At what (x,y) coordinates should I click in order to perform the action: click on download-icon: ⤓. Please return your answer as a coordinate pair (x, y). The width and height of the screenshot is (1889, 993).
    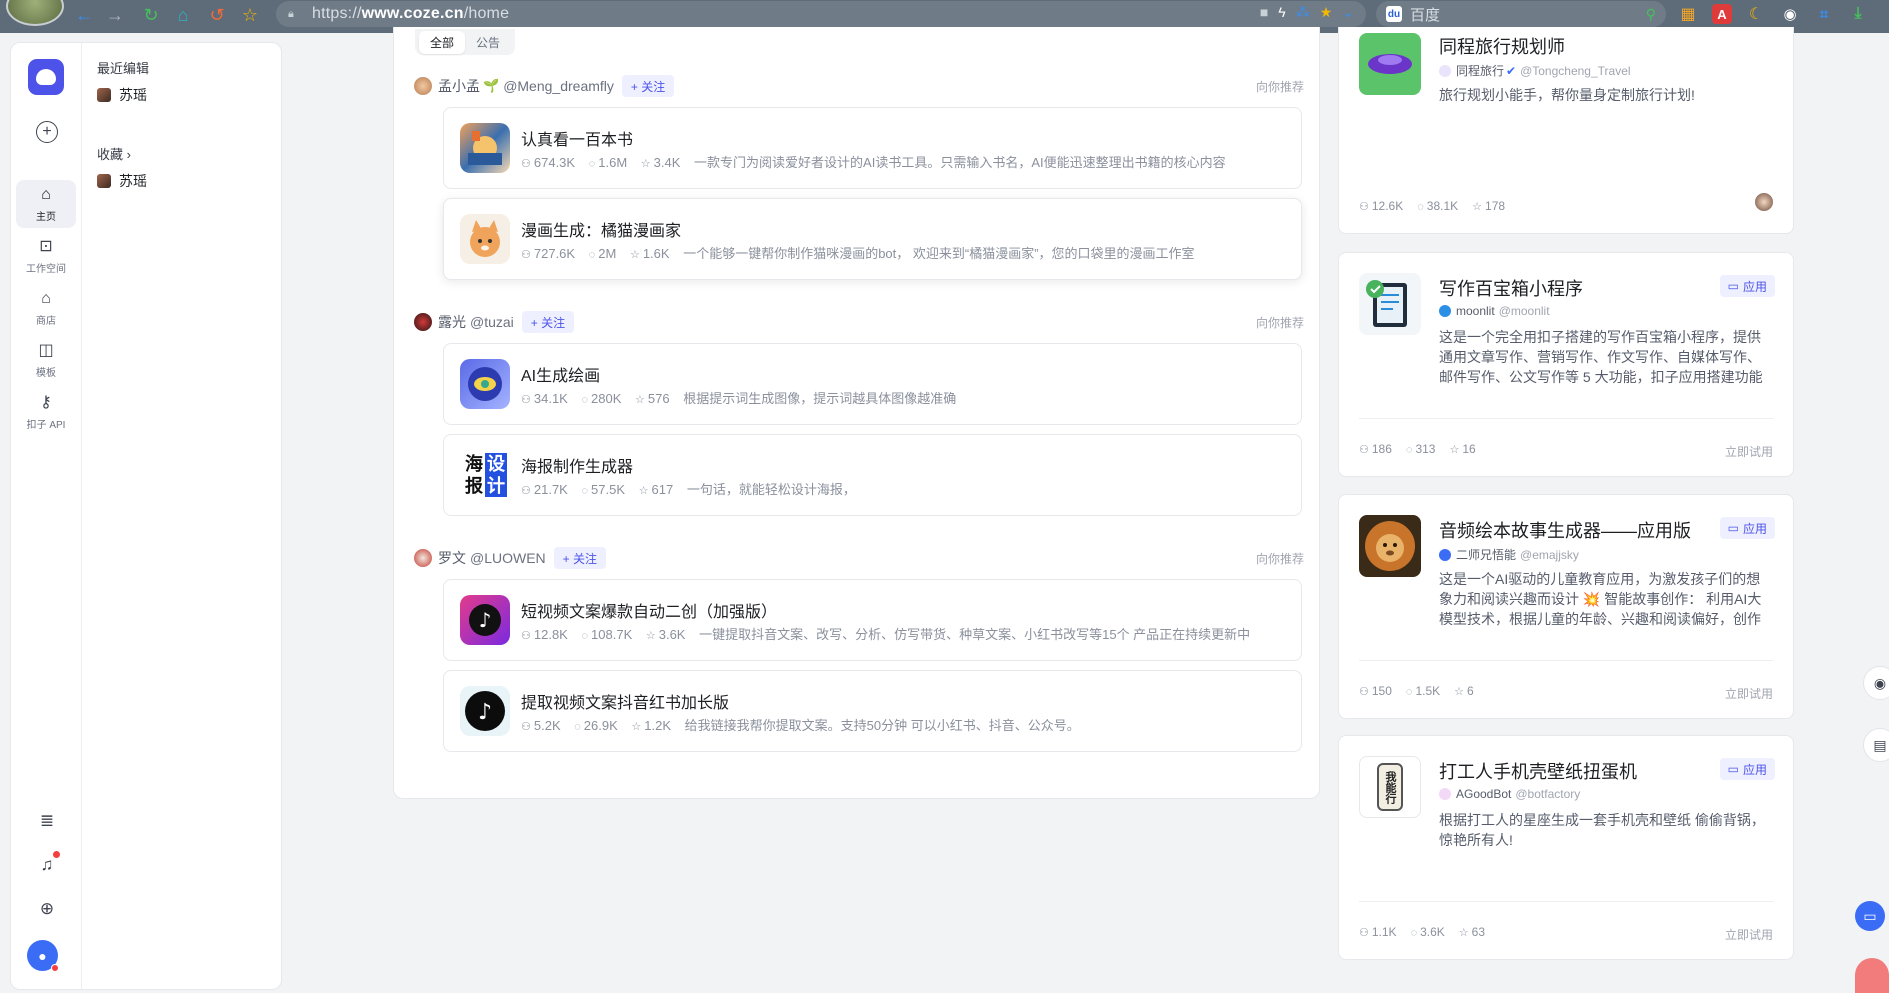
    Looking at the image, I should click on (1858, 14).